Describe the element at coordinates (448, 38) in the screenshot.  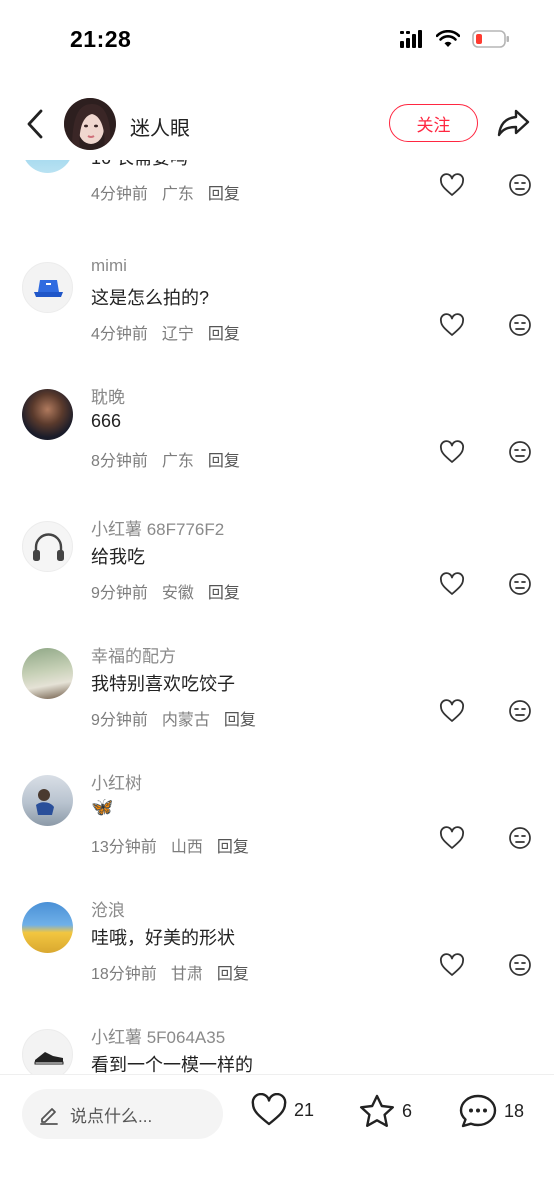
I see `wifi-icon` at that location.